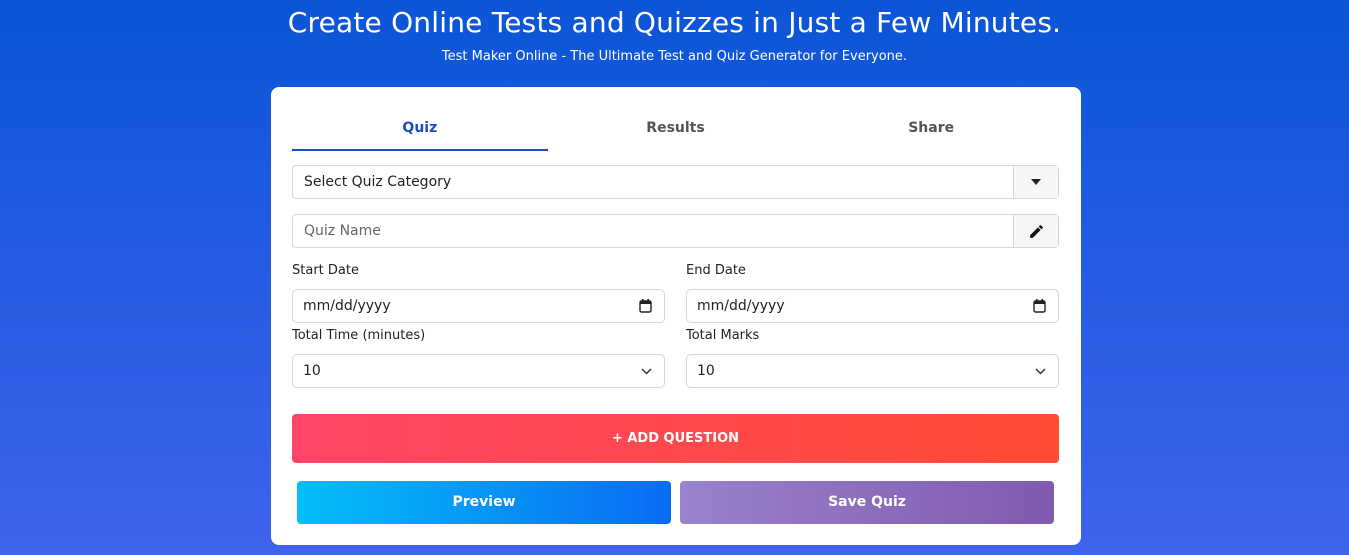 This screenshot has width=1349, height=555. Describe the element at coordinates (741, 306) in the screenshot. I see `end-date-value: mm/dd/yyyy` at that location.